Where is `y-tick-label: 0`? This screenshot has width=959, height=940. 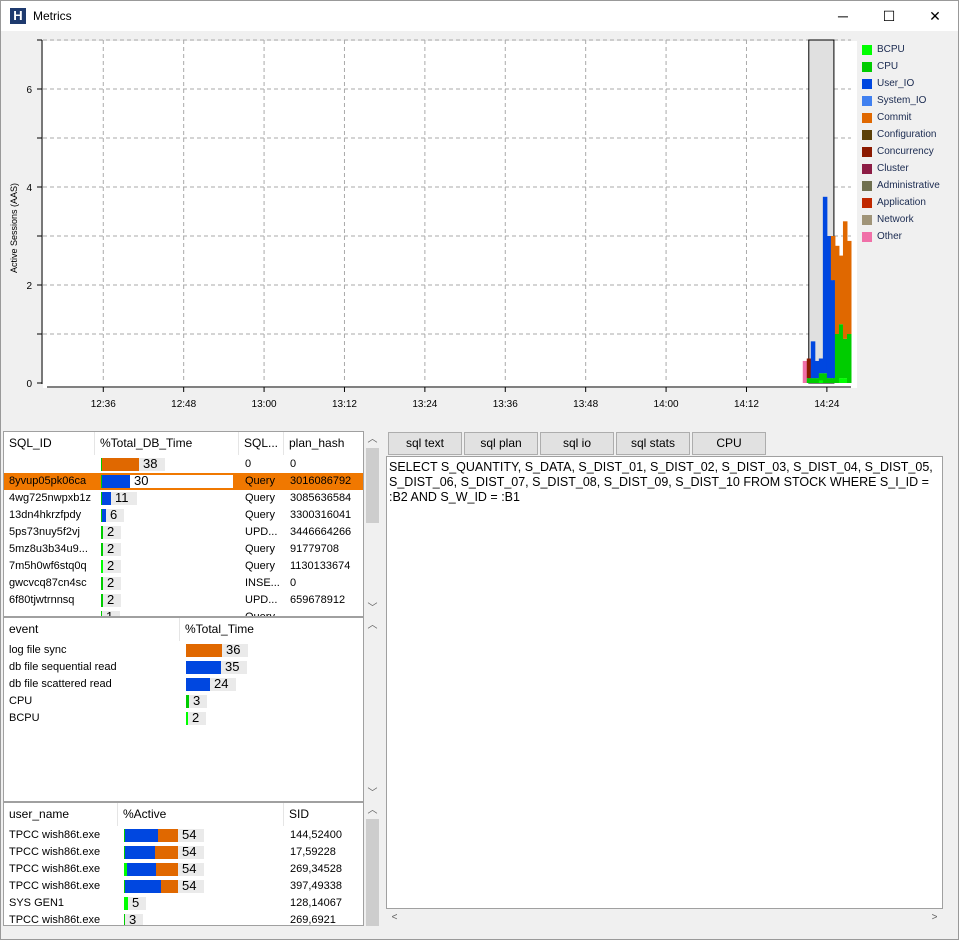
y-tick-label: 0 is located at coordinates (29, 384).